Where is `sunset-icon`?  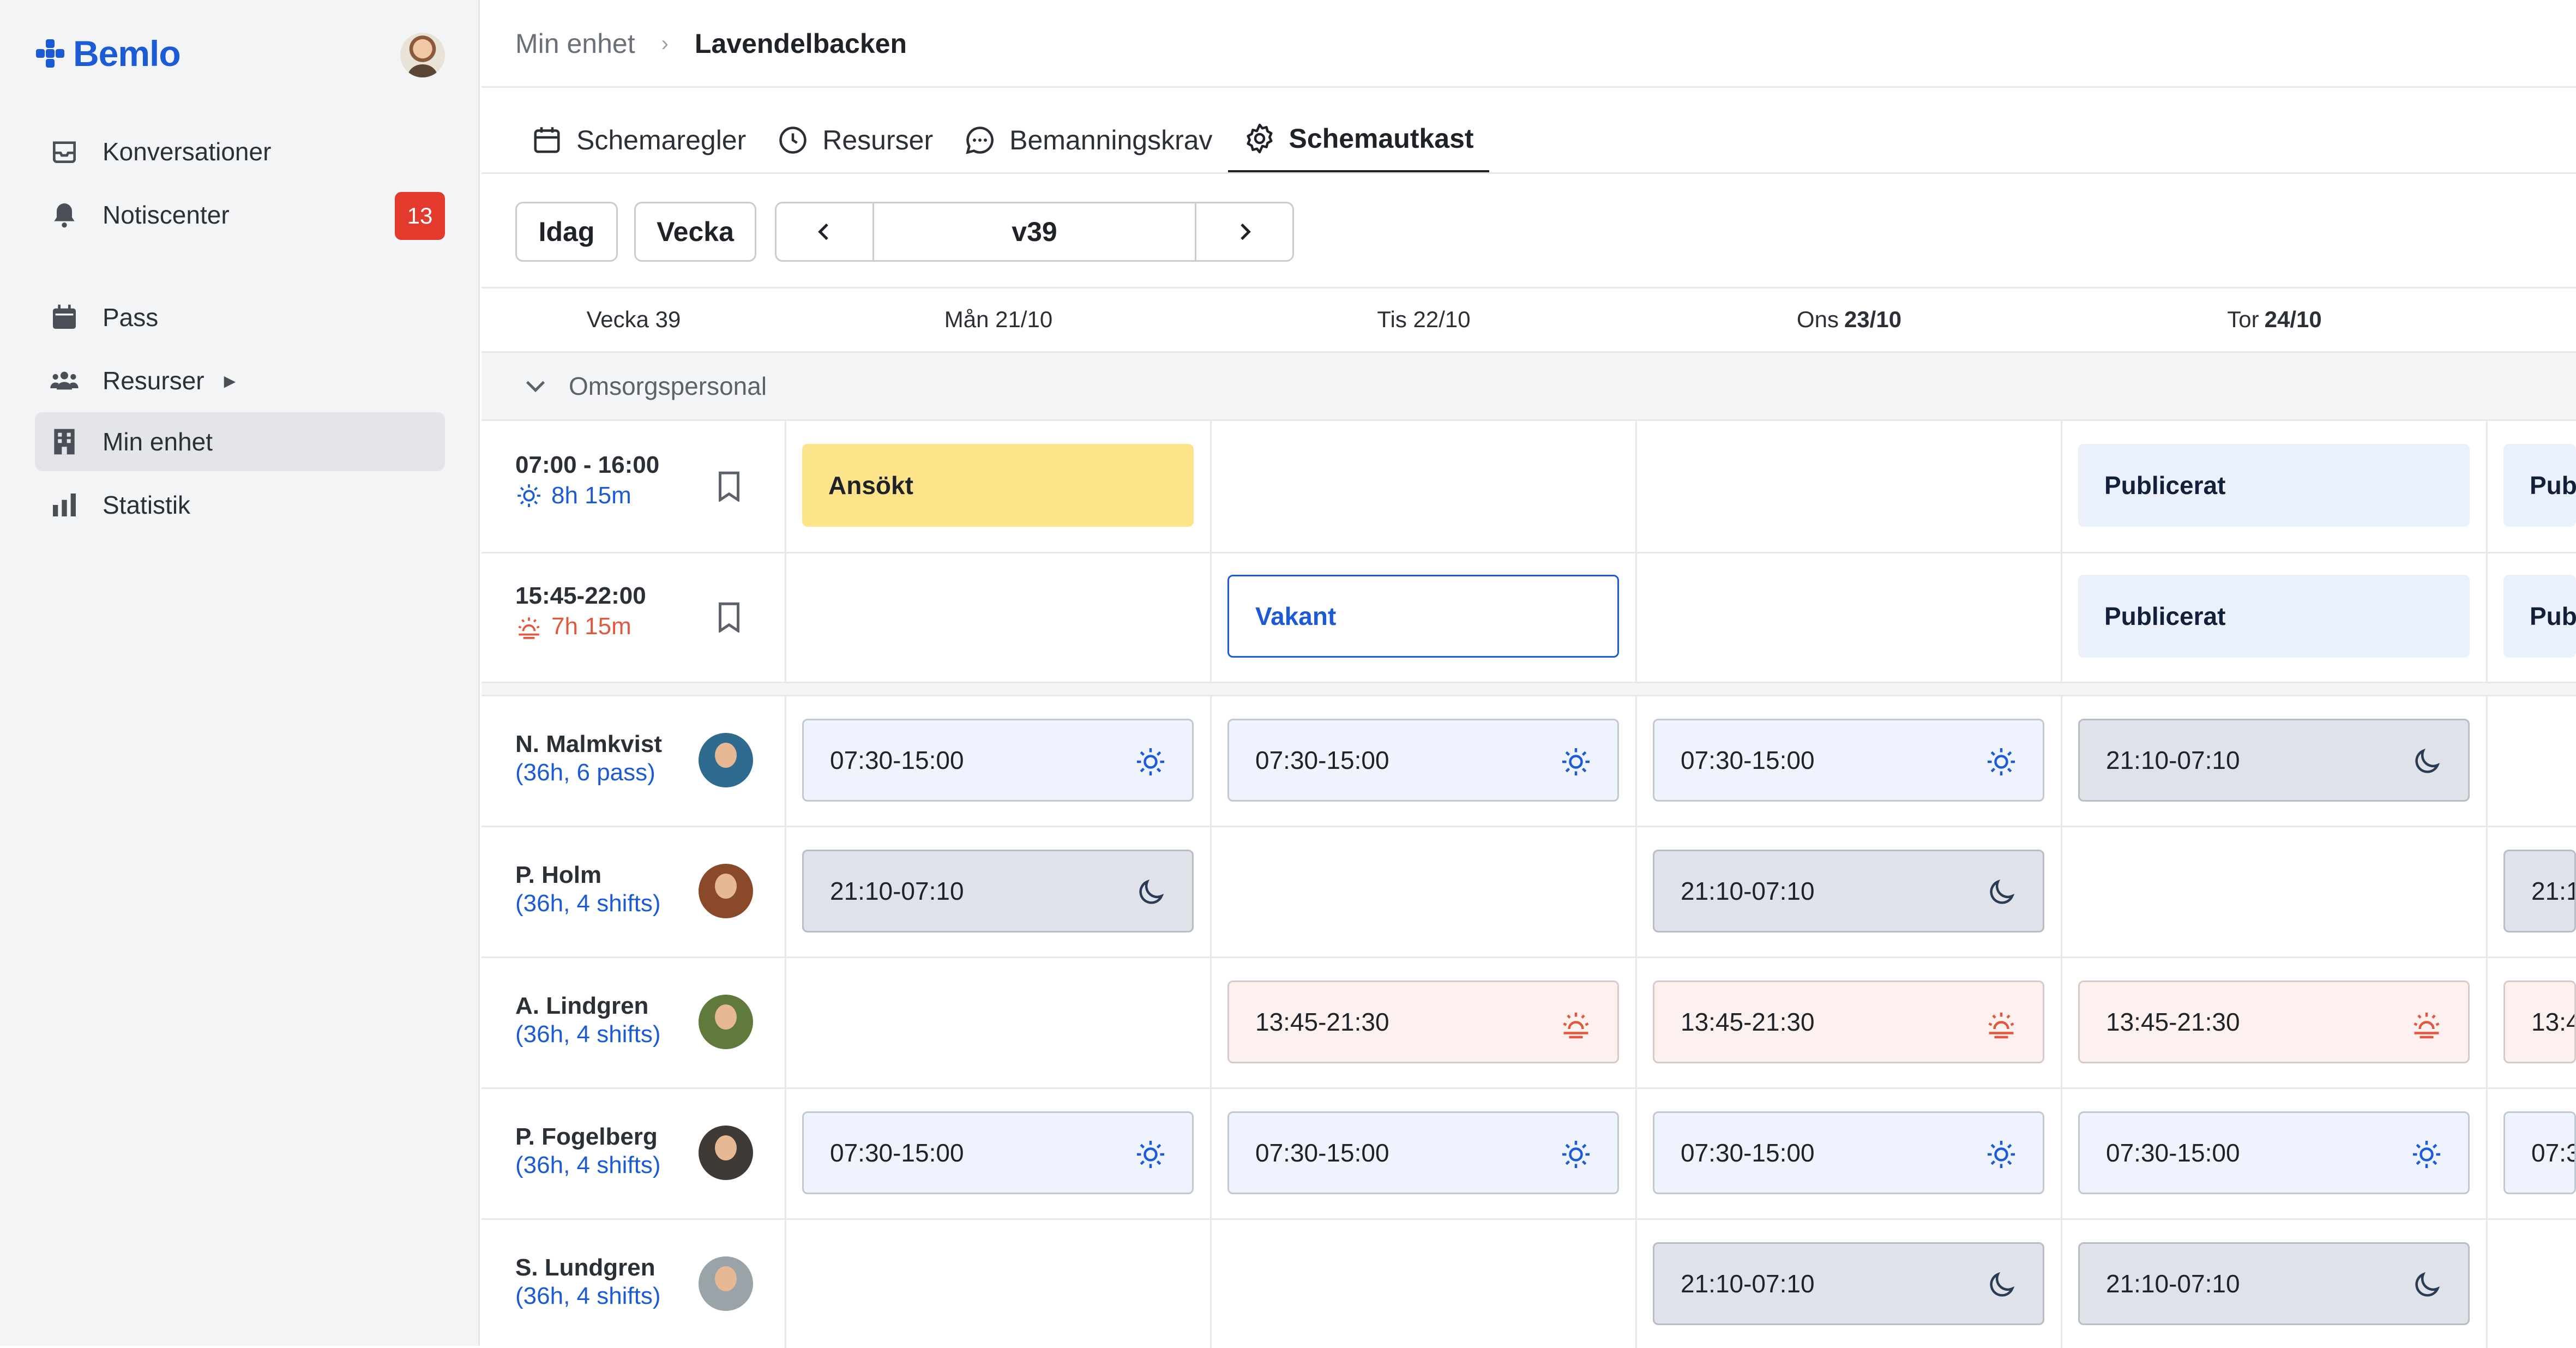 sunset-icon is located at coordinates (2001, 1026).